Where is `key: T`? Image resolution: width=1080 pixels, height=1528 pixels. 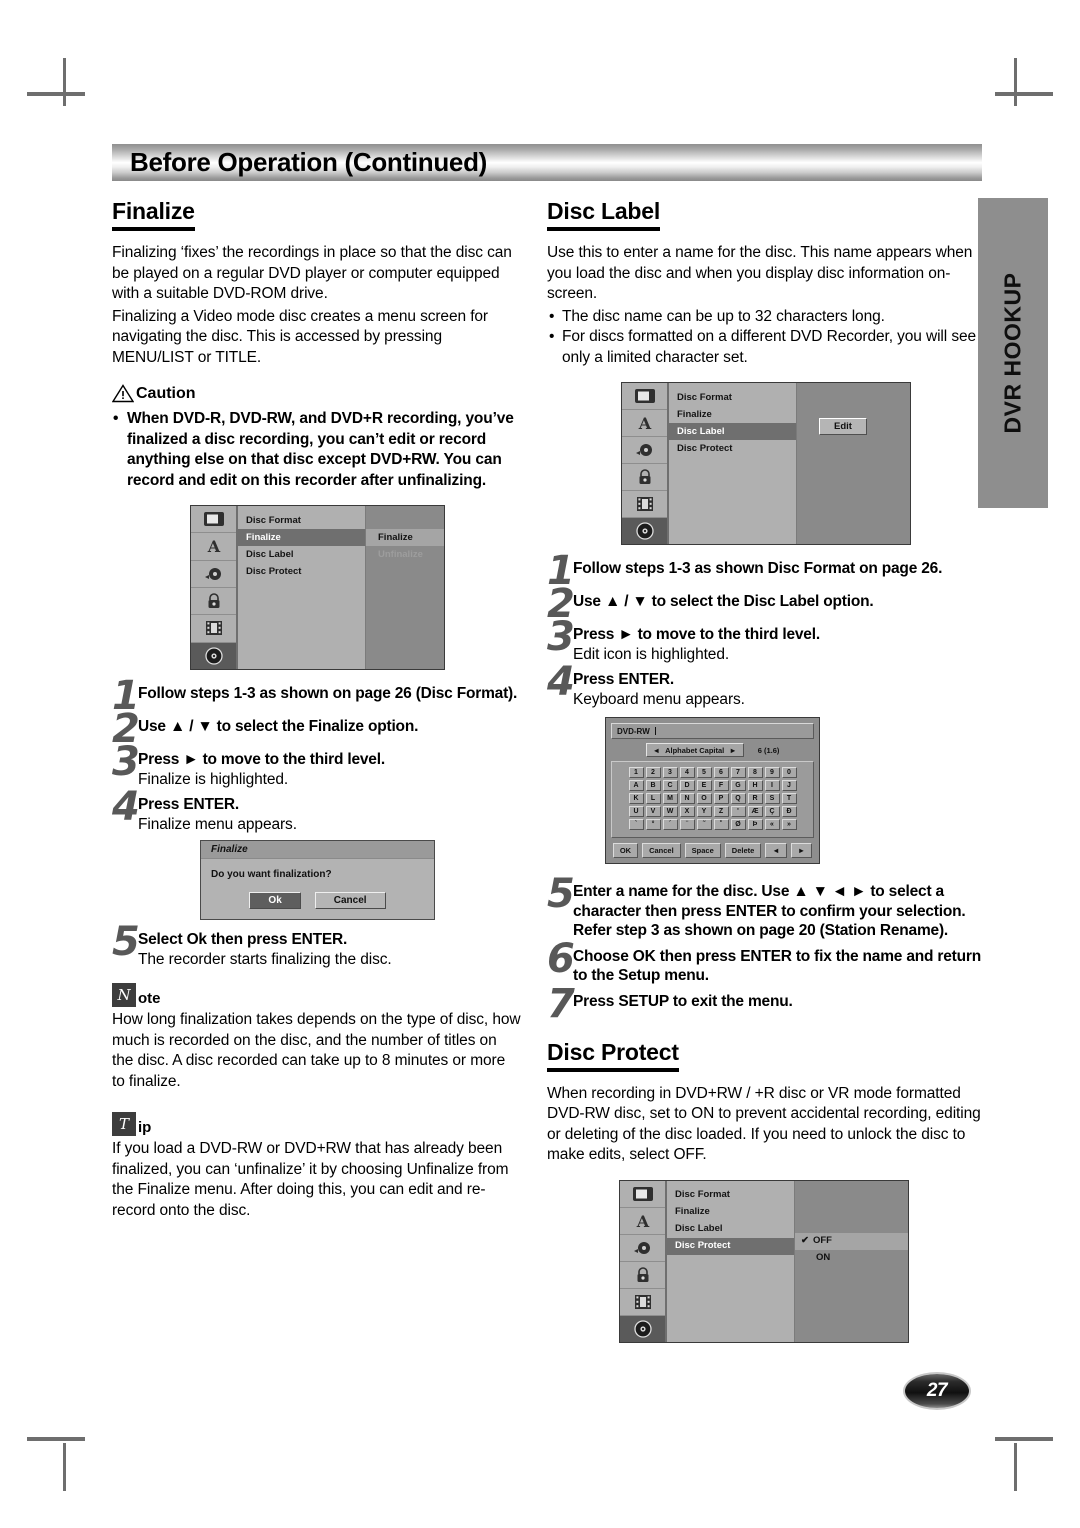 key: T is located at coordinates (789, 798).